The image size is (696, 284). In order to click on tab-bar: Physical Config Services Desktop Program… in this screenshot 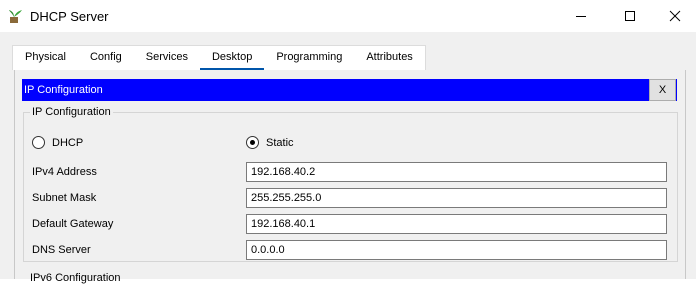, I will do `click(348, 51)`.